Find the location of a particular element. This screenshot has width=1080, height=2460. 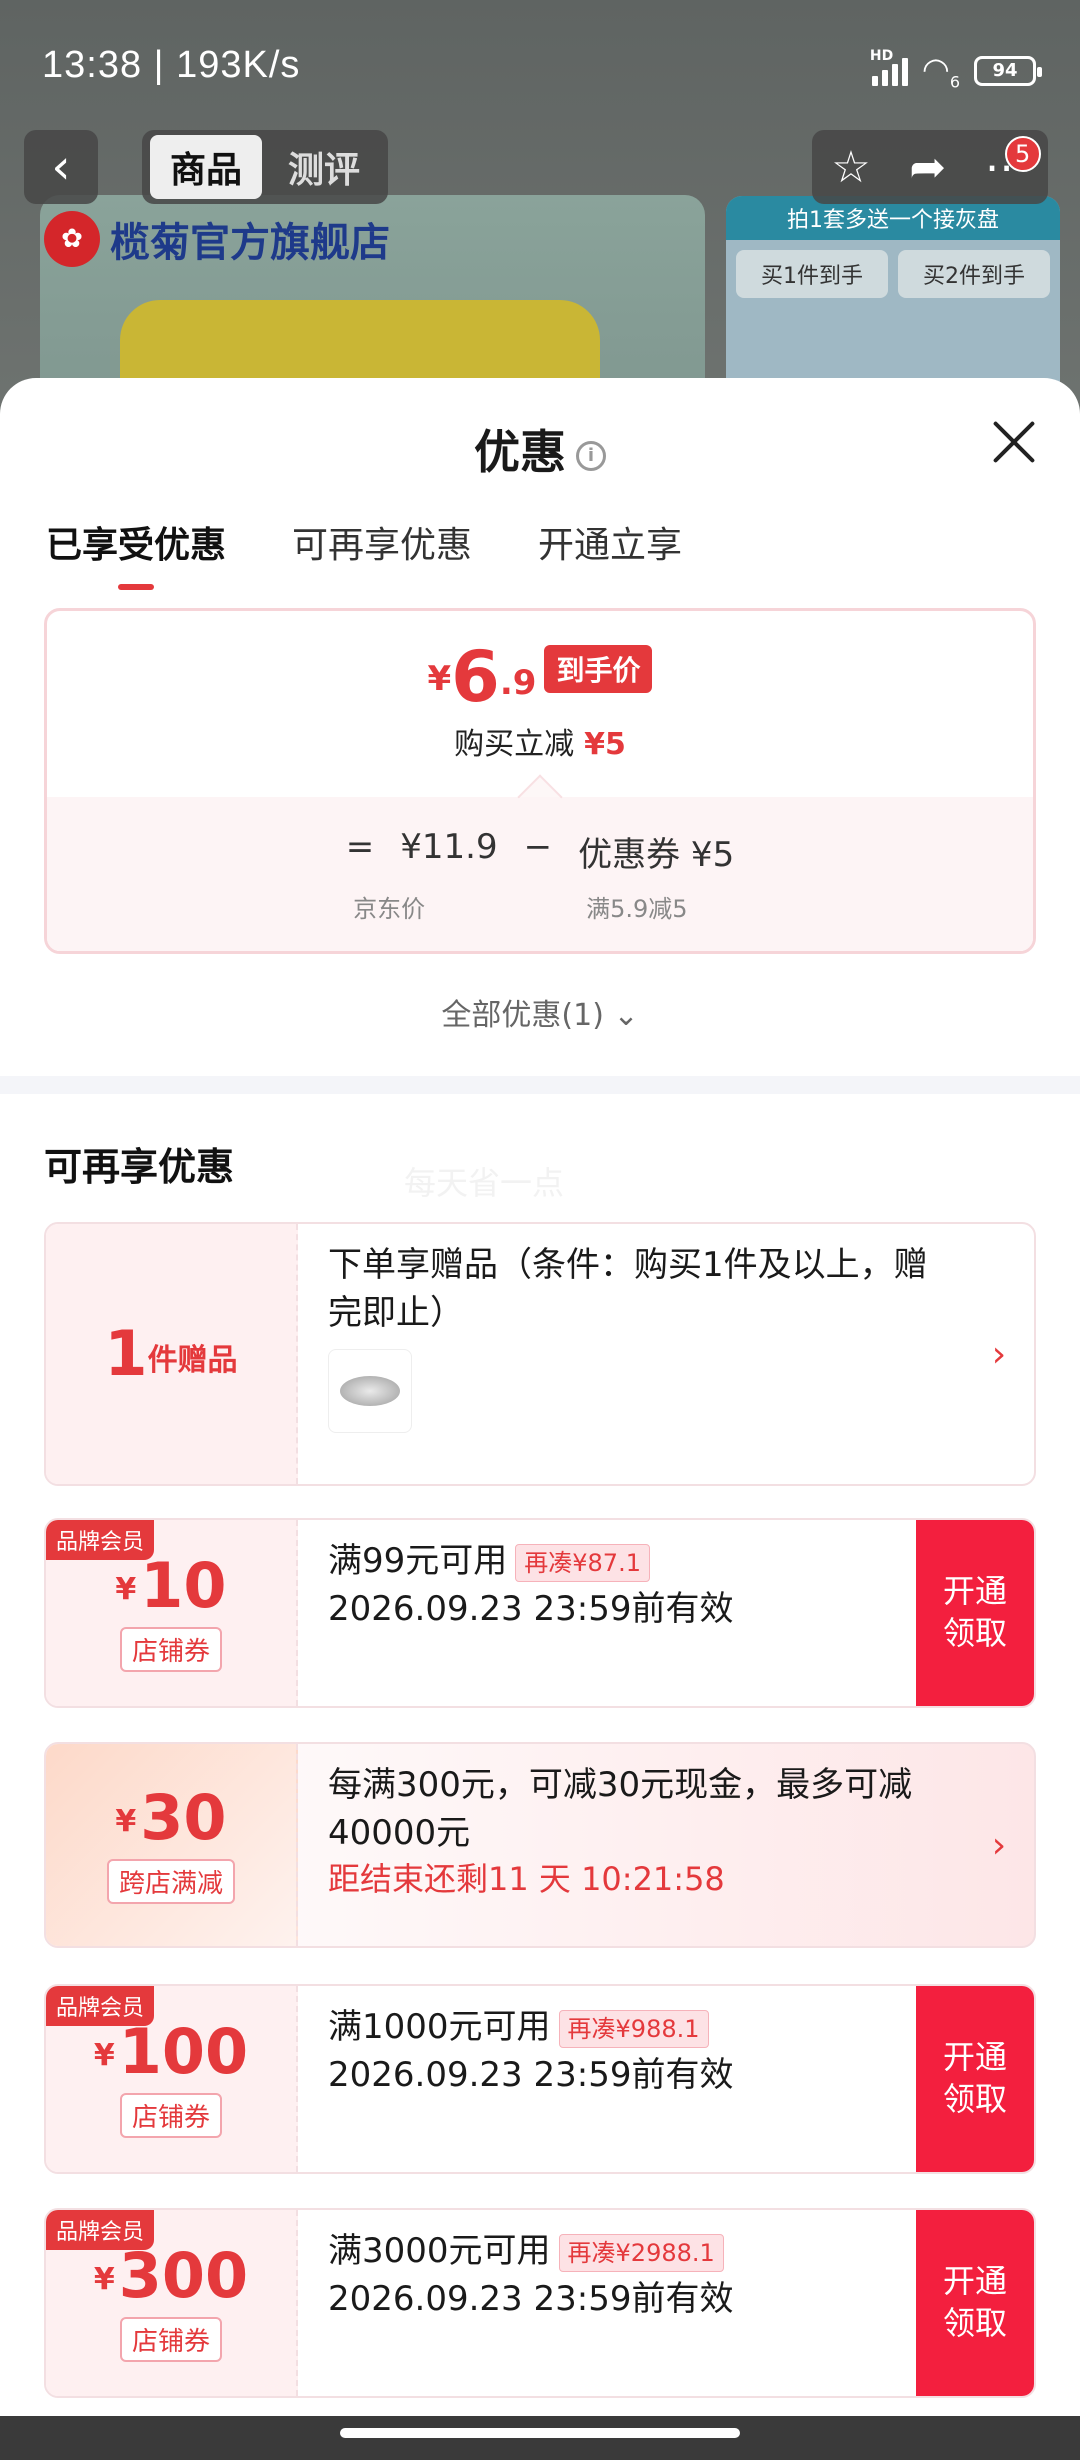

sheet-title-row: 优惠 i is located at coordinates (540, 449).